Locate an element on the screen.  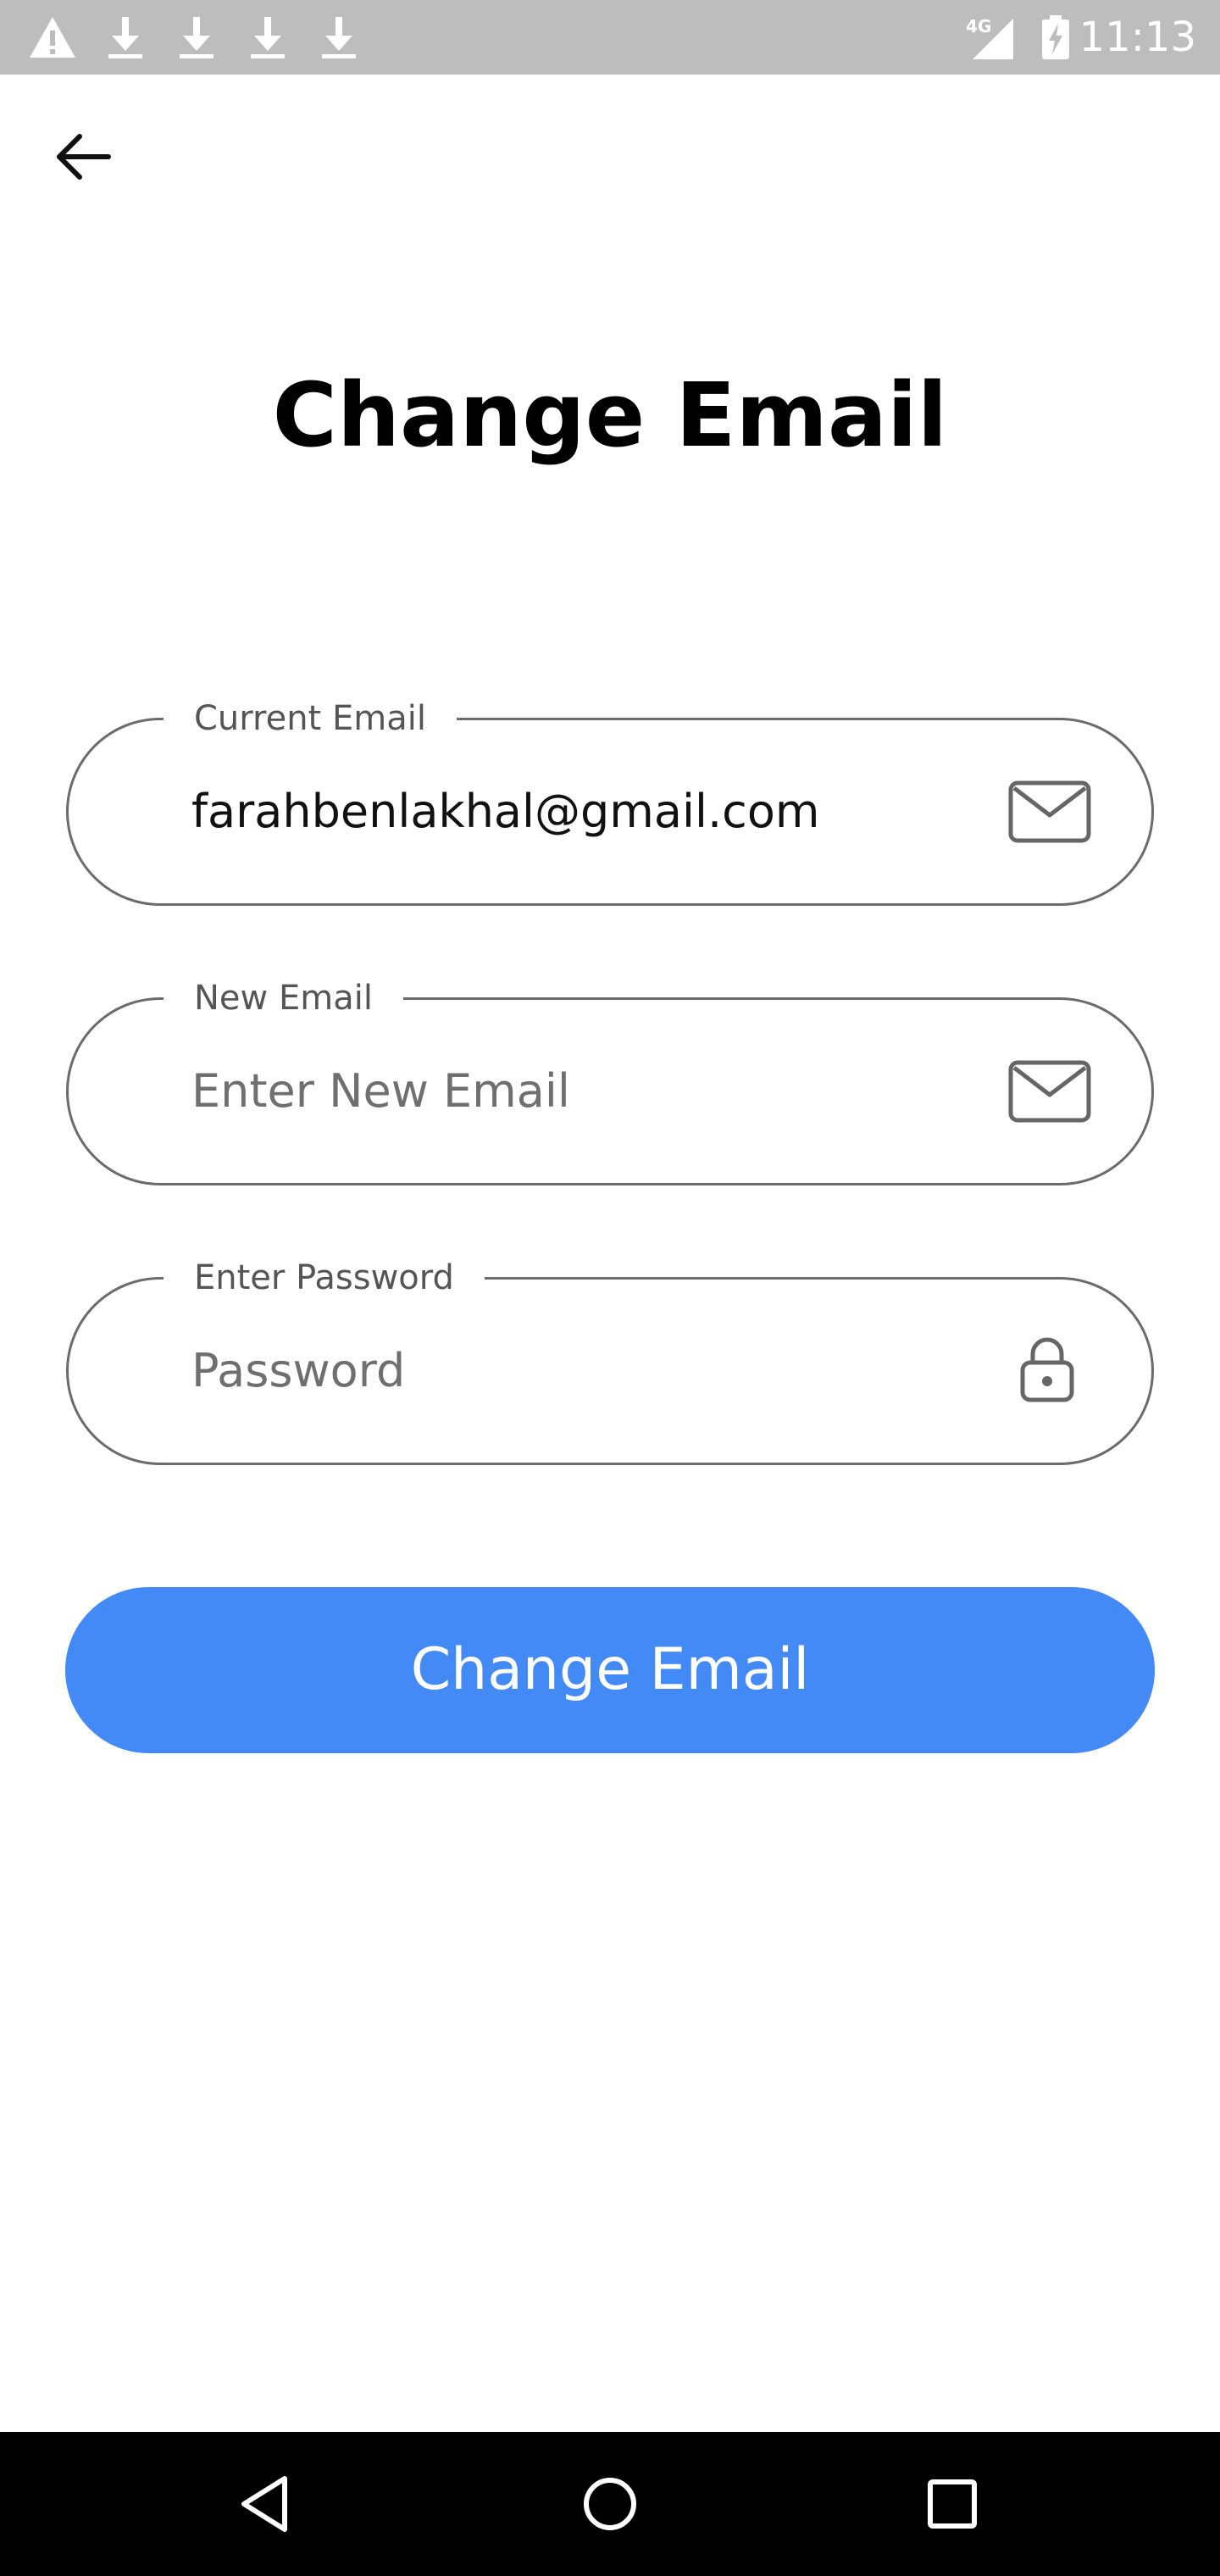
warning-icon is located at coordinates (52, 37).